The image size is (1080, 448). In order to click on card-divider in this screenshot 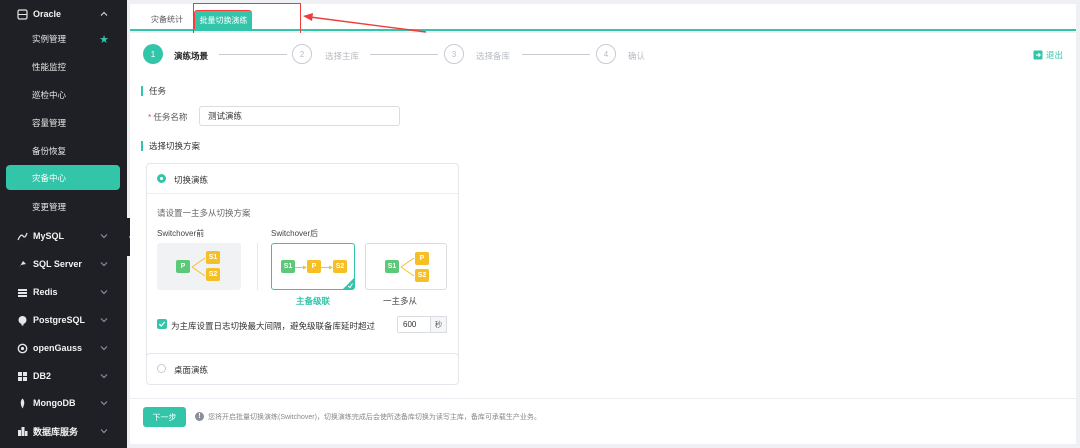, I will do `click(302, 193)`.